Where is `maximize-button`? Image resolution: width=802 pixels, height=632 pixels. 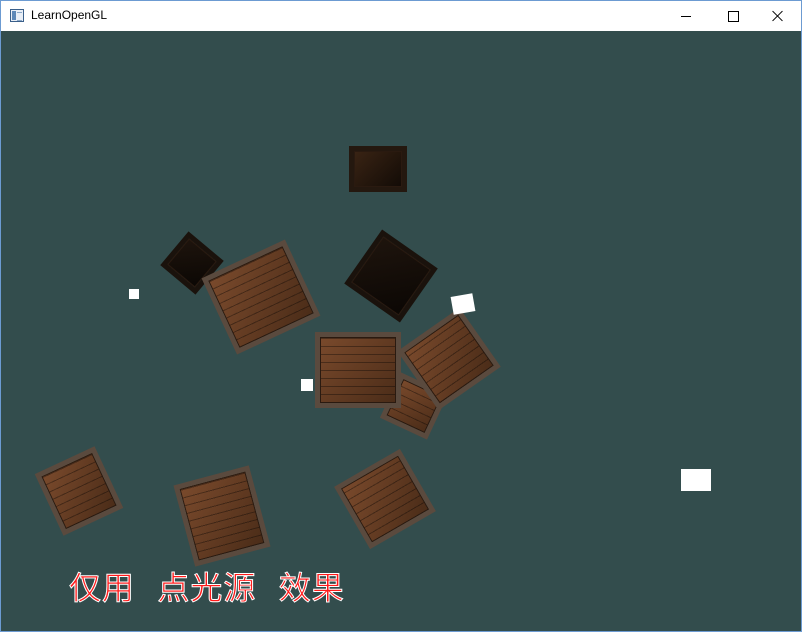
maximize-button is located at coordinates (733, 16).